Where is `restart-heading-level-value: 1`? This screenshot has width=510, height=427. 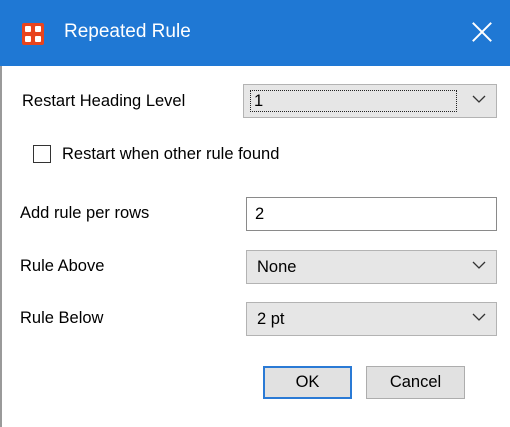
restart-heading-level-value: 1 is located at coordinates (259, 101).